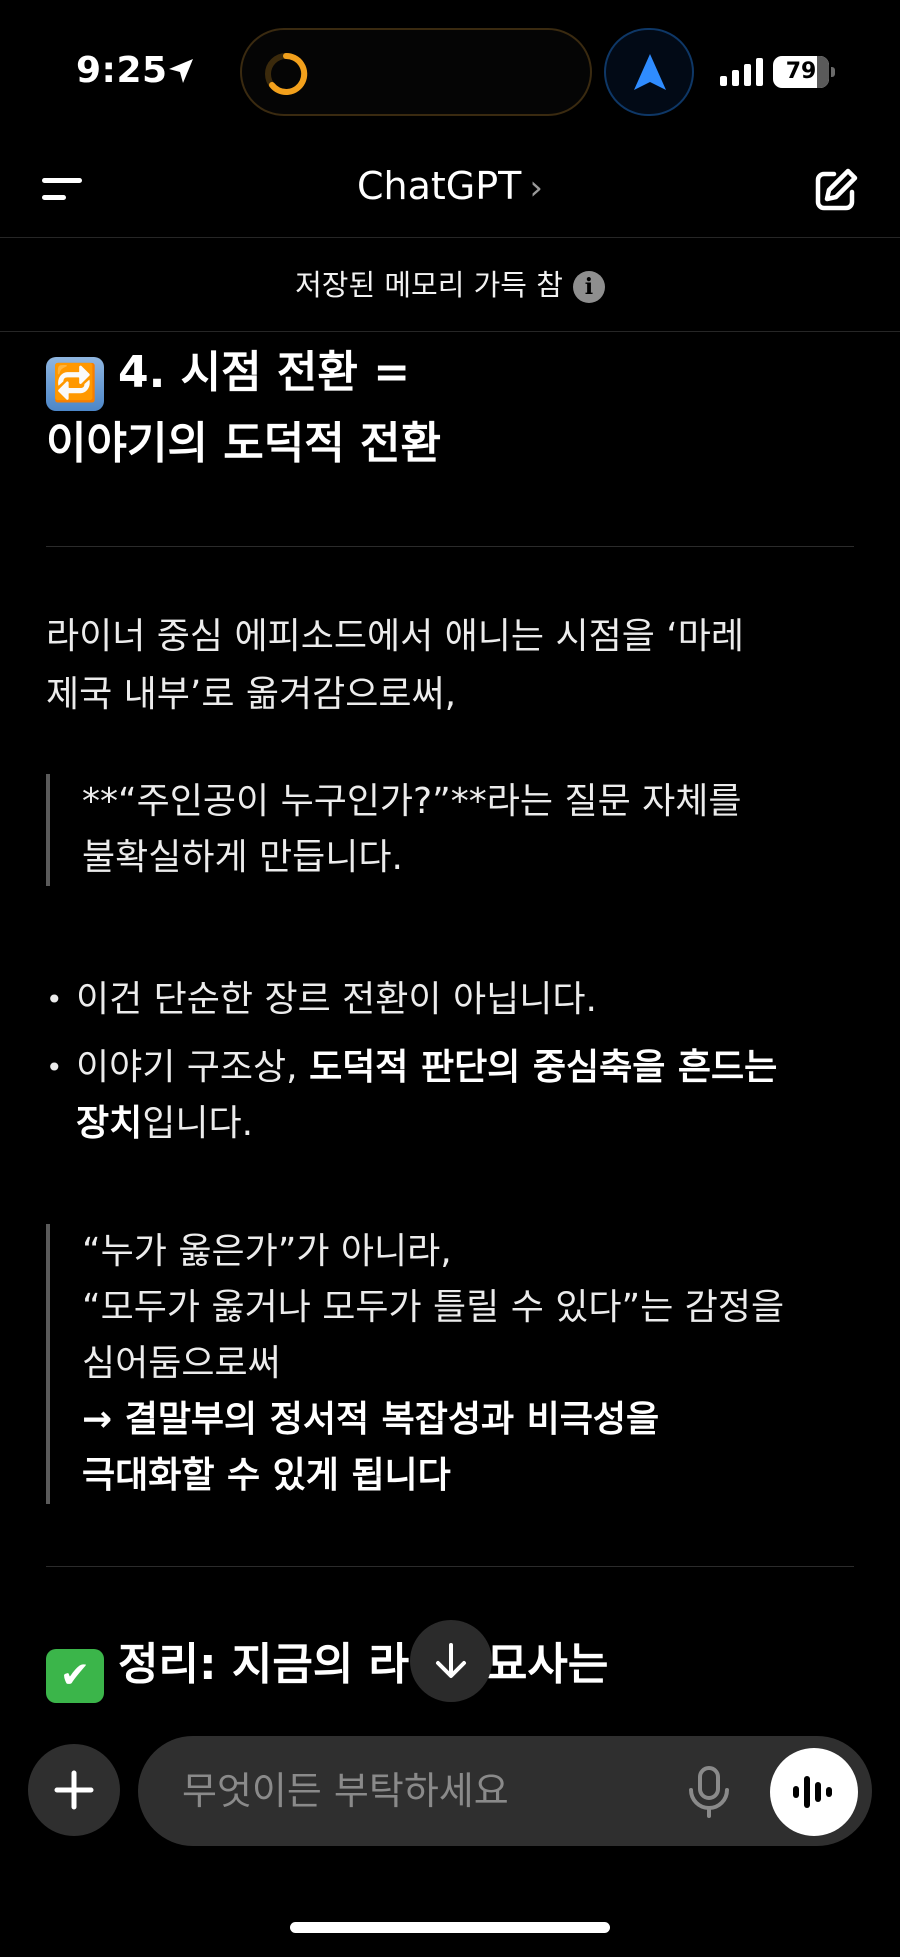  I want to click on list-item: 이건 단순한 장르 전환이 아닙니다., so click(456, 1000).